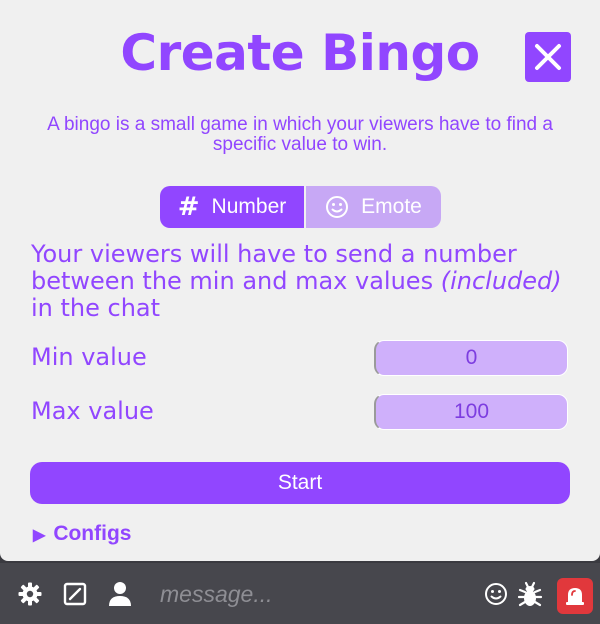 The width and height of the screenshot is (600, 624). I want to click on dialog-title: Create Bingo, so click(300, 53).